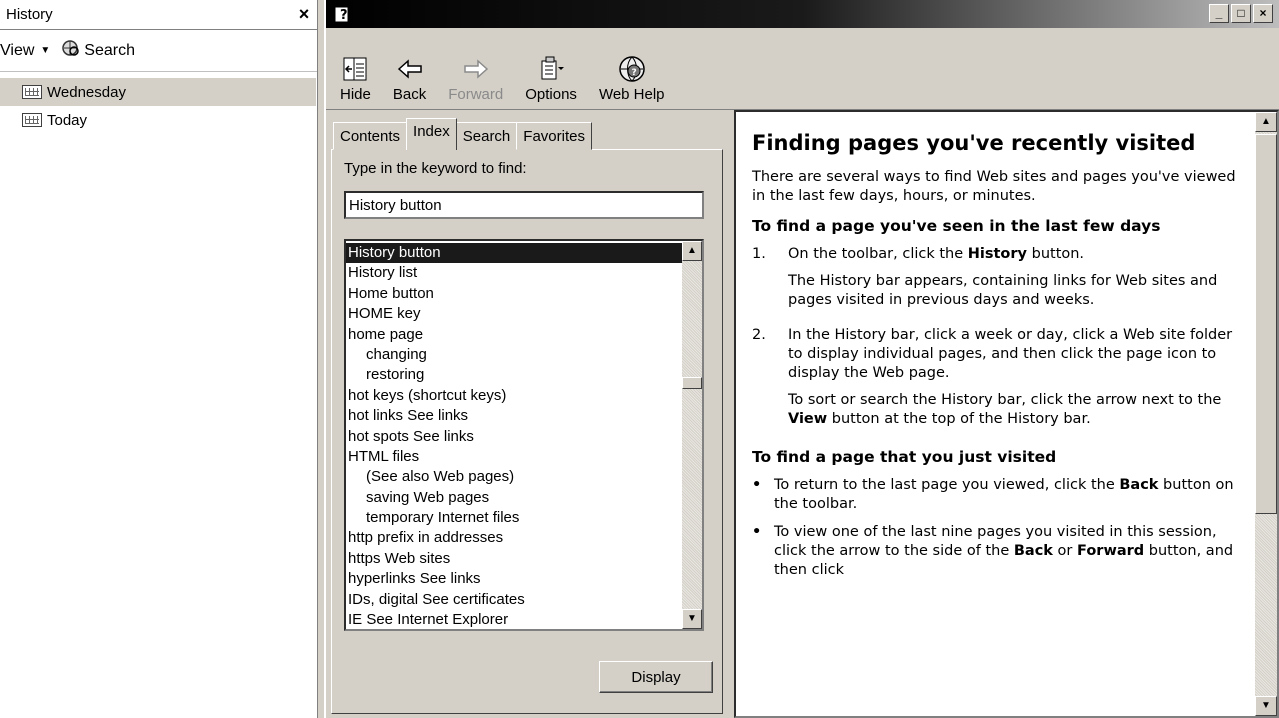 This screenshot has width=1279, height=718. I want to click on options-button: Options, so click(551, 77).